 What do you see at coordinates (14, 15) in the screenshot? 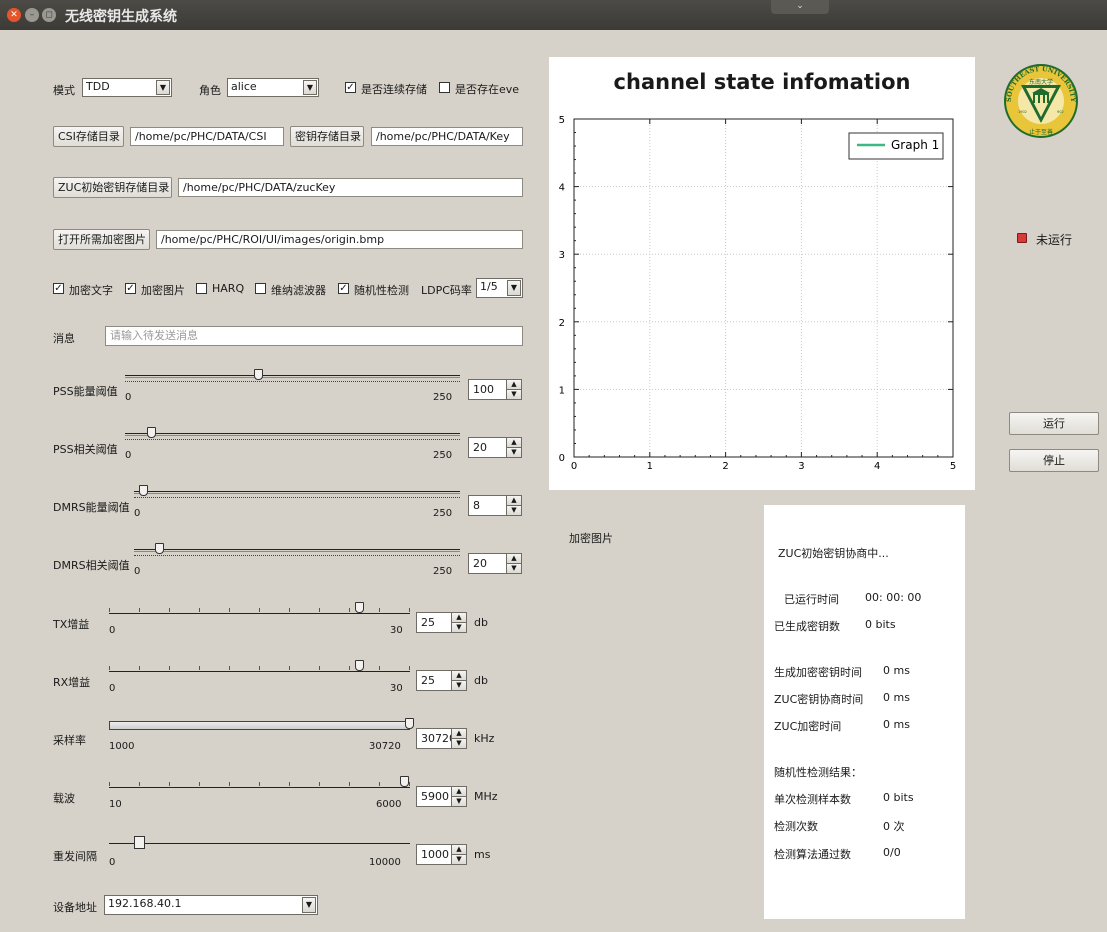
I see `close-icon: ✕` at bounding box center [14, 15].